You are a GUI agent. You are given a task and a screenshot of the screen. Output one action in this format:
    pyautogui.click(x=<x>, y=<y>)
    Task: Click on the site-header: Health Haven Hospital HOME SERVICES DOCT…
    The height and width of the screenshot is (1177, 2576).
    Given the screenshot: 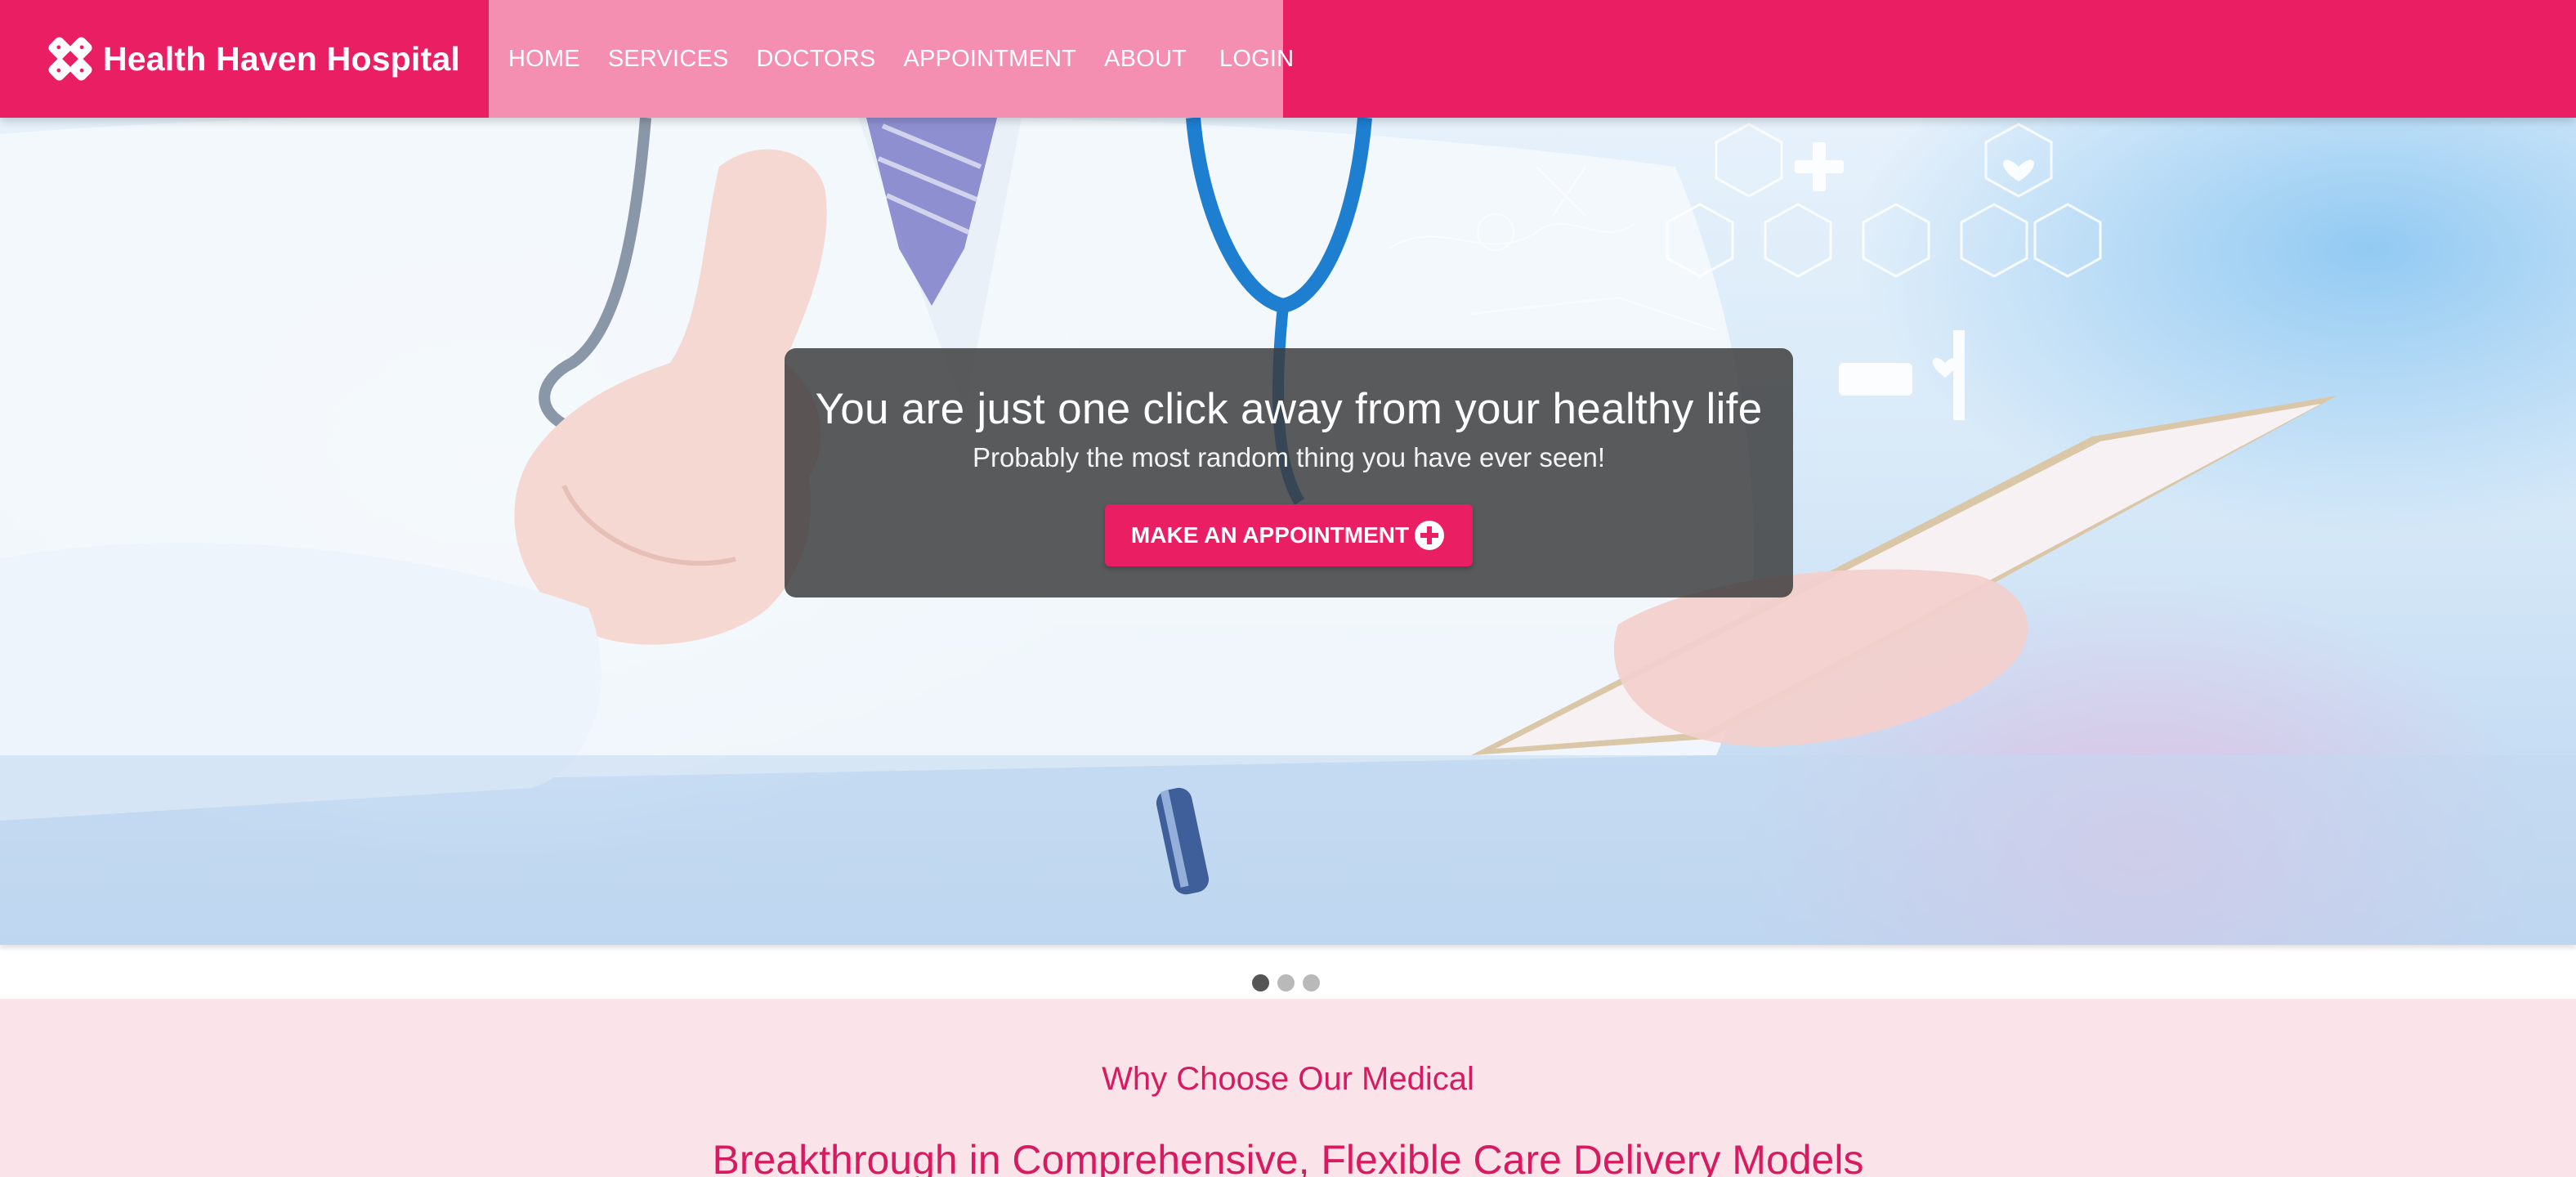 What is the action you would take?
    pyautogui.click(x=1288, y=59)
    